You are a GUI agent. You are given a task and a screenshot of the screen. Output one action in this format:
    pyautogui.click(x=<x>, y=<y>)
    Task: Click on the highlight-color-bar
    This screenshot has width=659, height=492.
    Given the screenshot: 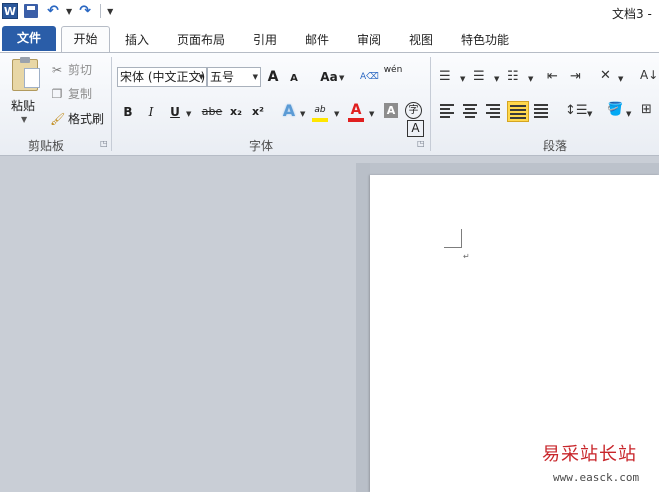 What is the action you would take?
    pyautogui.click(x=320, y=120)
    